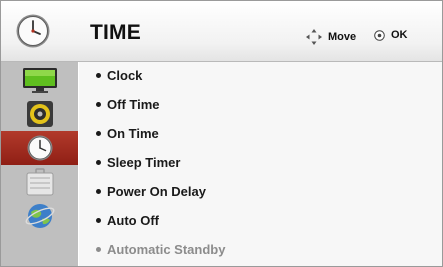 The height and width of the screenshot is (267, 443). I want to click on menu-item-label: Power On Delay, so click(156, 191).